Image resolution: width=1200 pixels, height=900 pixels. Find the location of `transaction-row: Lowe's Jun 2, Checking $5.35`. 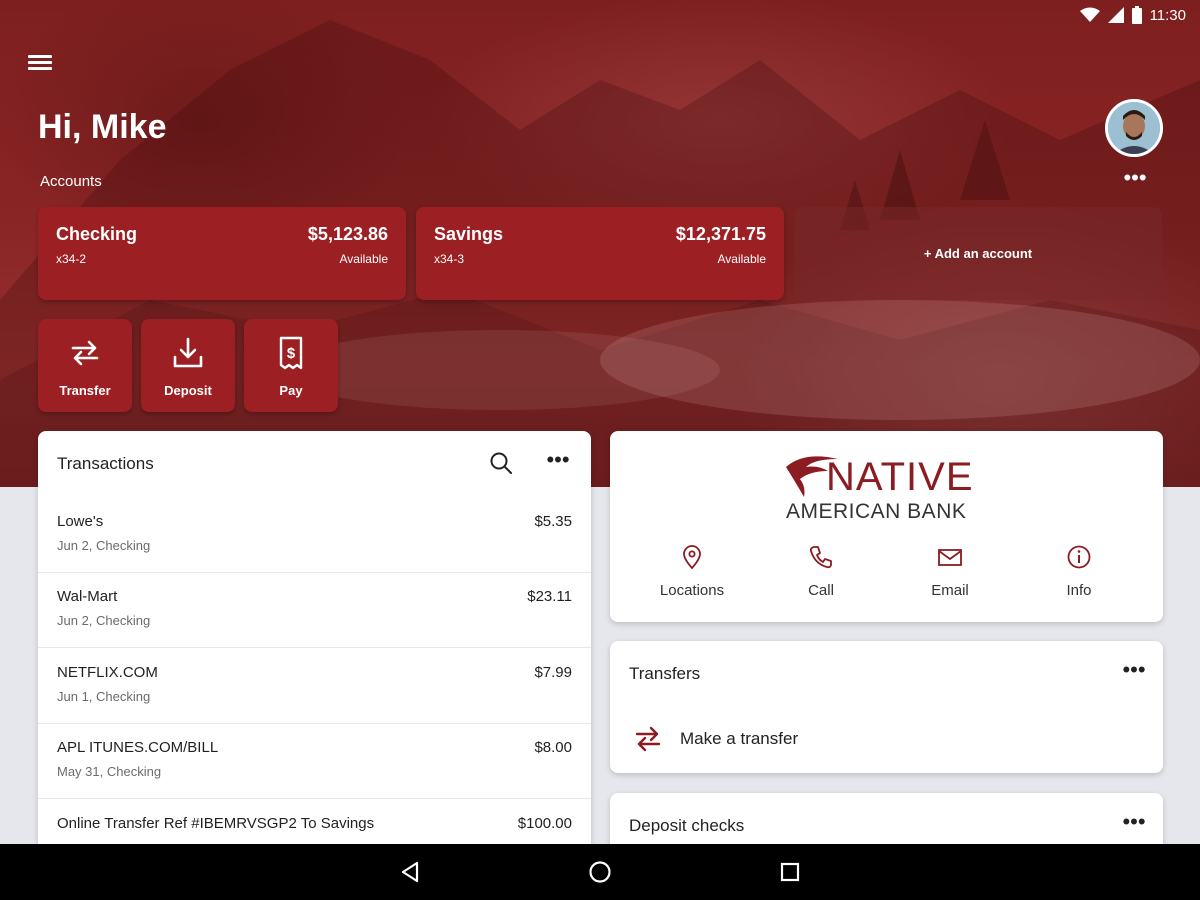

transaction-row: Lowe's Jun 2, Checking $5.35 is located at coordinates (314, 535).